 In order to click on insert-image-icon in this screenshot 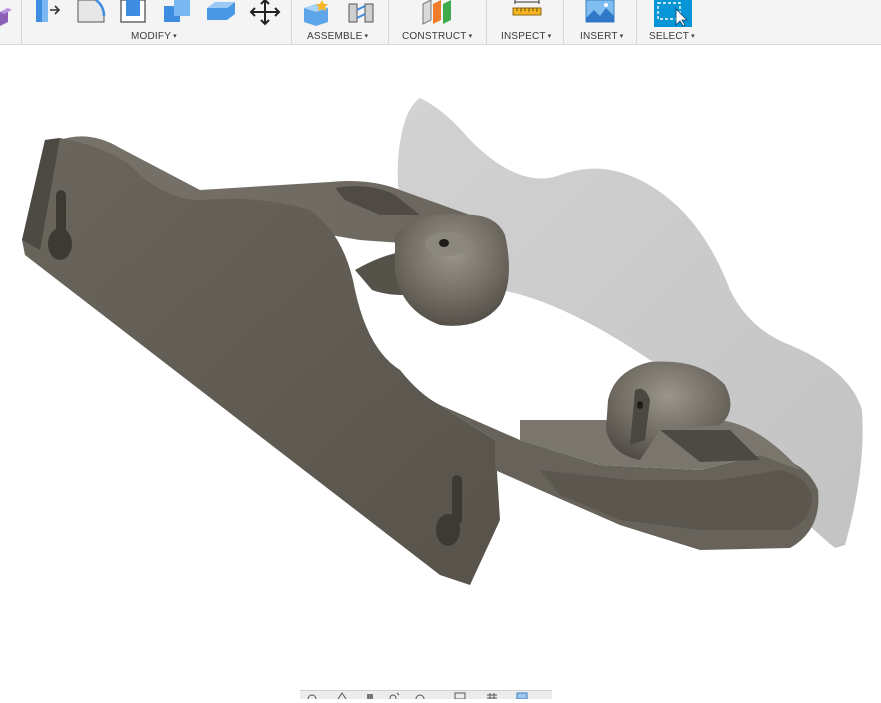, I will do `click(601, 13)`.